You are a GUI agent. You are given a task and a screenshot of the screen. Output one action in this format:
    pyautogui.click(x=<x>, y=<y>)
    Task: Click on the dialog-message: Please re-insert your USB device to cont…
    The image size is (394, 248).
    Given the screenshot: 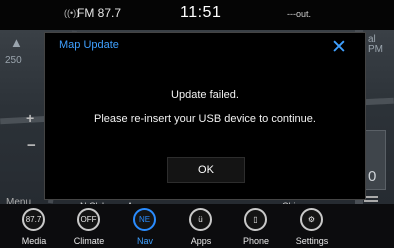 What is the action you would take?
    pyautogui.click(x=205, y=119)
    